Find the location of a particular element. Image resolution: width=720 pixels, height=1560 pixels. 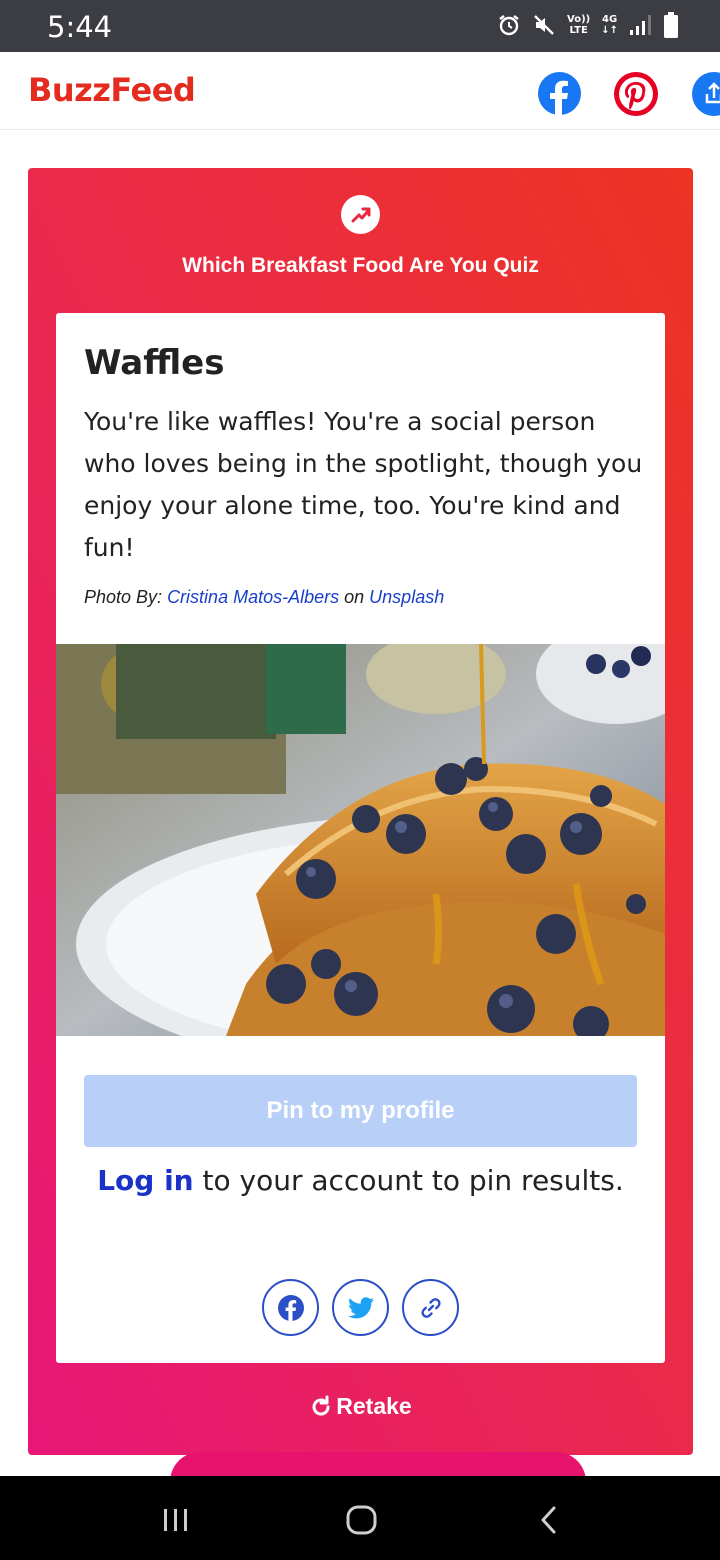

retake-icon is located at coordinates (321, 1405).